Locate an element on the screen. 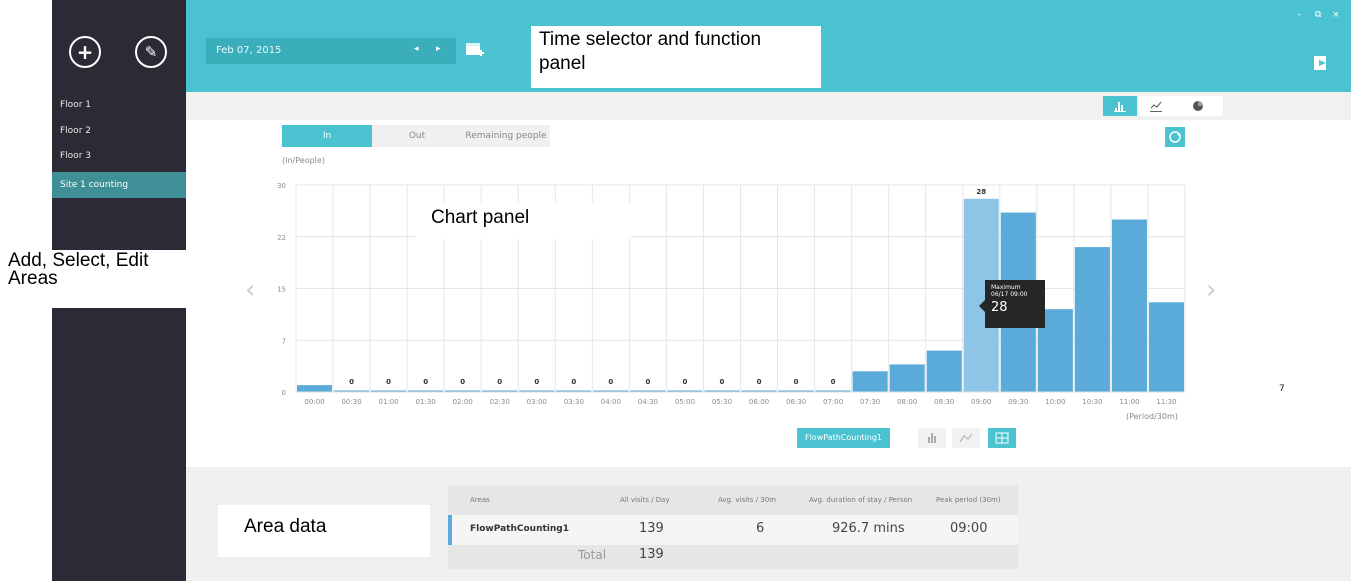 The image size is (1351, 581). header-peak-period: Peak period (30m) is located at coordinates (968, 500).